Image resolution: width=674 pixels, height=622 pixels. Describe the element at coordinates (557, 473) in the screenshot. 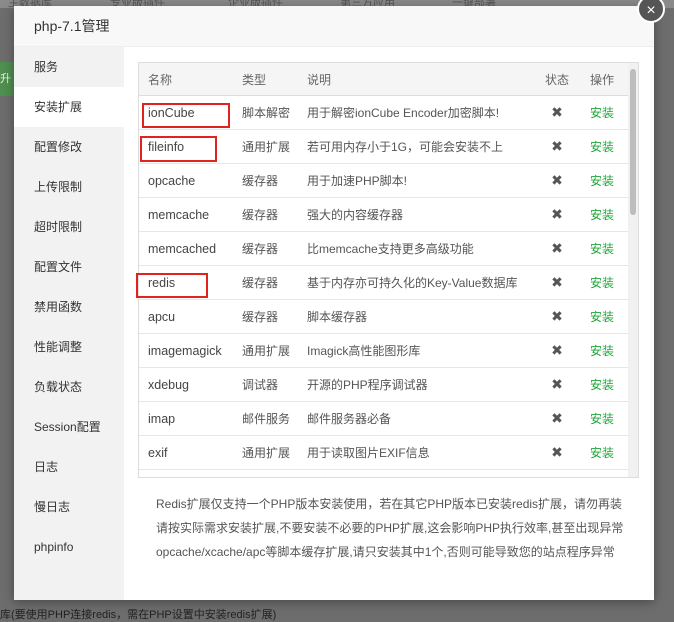

I see `status-not-installed-icon` at that location.